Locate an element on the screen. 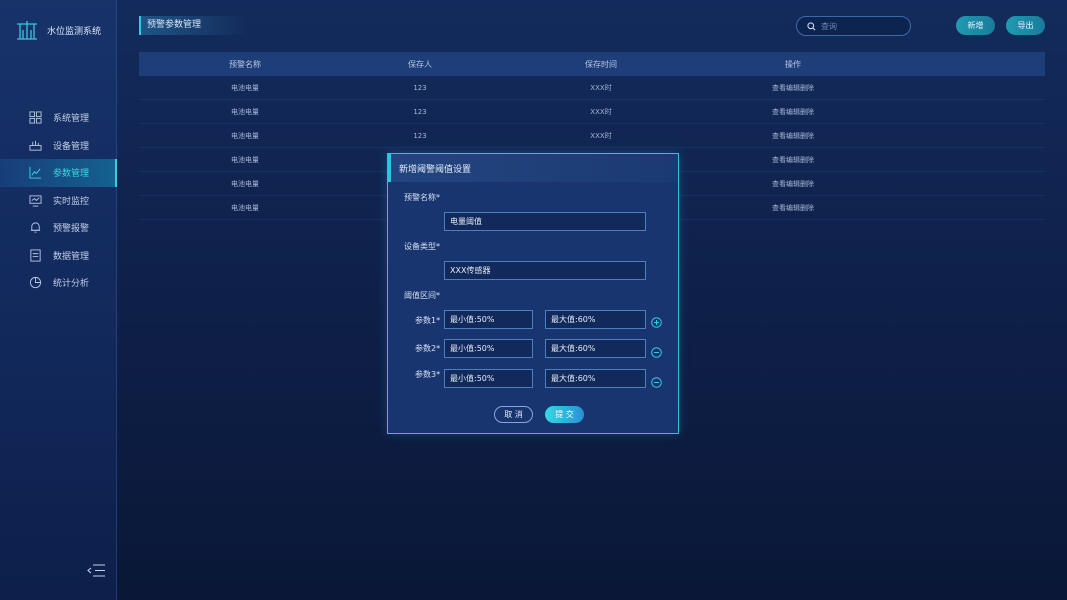 Image resolution: width=1067 pixels, height=600 pixels. column-header-actions: 操作 is located at coordinates (793, 64).